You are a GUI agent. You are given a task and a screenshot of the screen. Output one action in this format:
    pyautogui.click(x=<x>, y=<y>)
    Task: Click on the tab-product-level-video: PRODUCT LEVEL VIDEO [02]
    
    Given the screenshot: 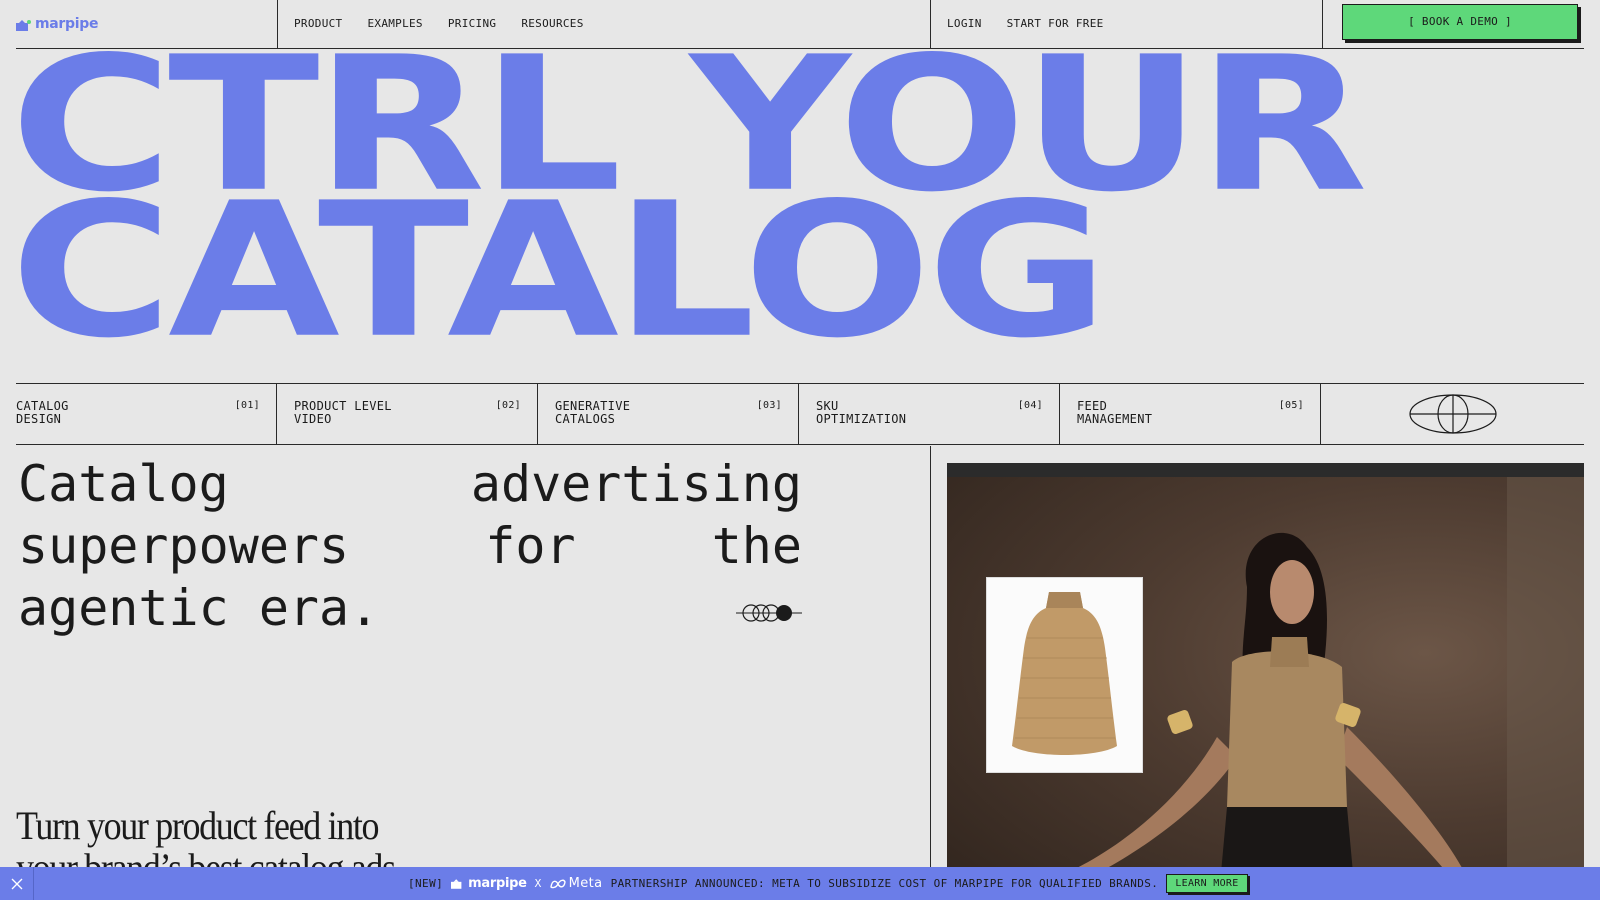 What is the action you would take?
    pyautogui.click(x=407, y=414)
    